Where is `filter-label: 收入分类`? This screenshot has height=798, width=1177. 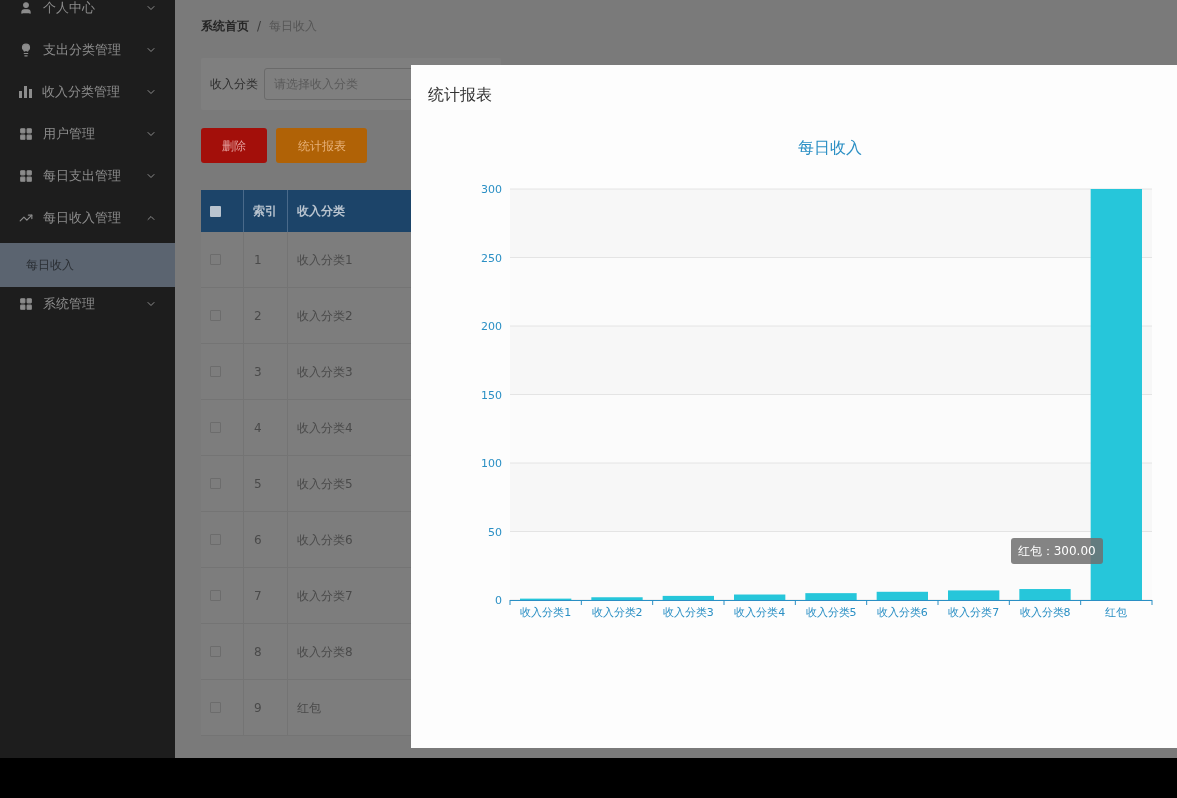 filter-label: 收入分类 is located at coordinates (234, 84).